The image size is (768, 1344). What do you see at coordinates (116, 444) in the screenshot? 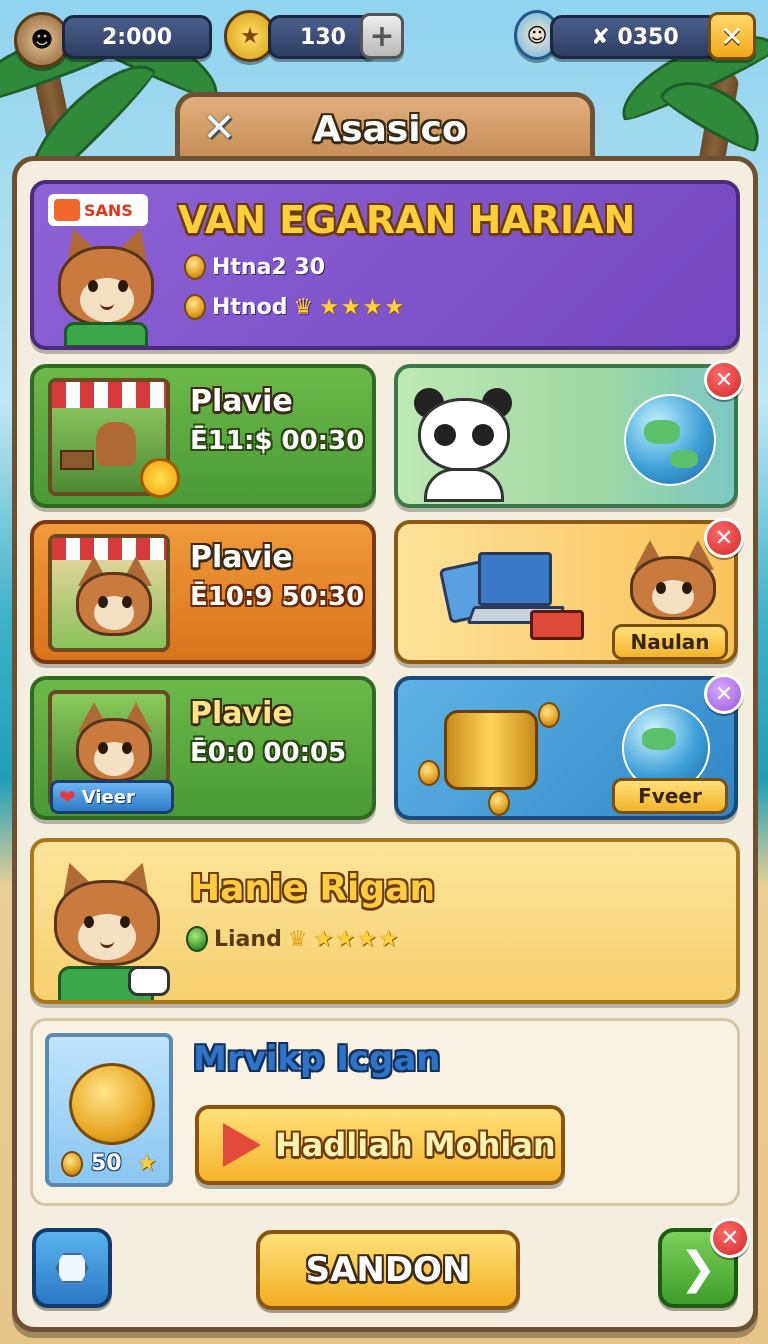
I see `dog-icon` at bounding box center [116, 444].